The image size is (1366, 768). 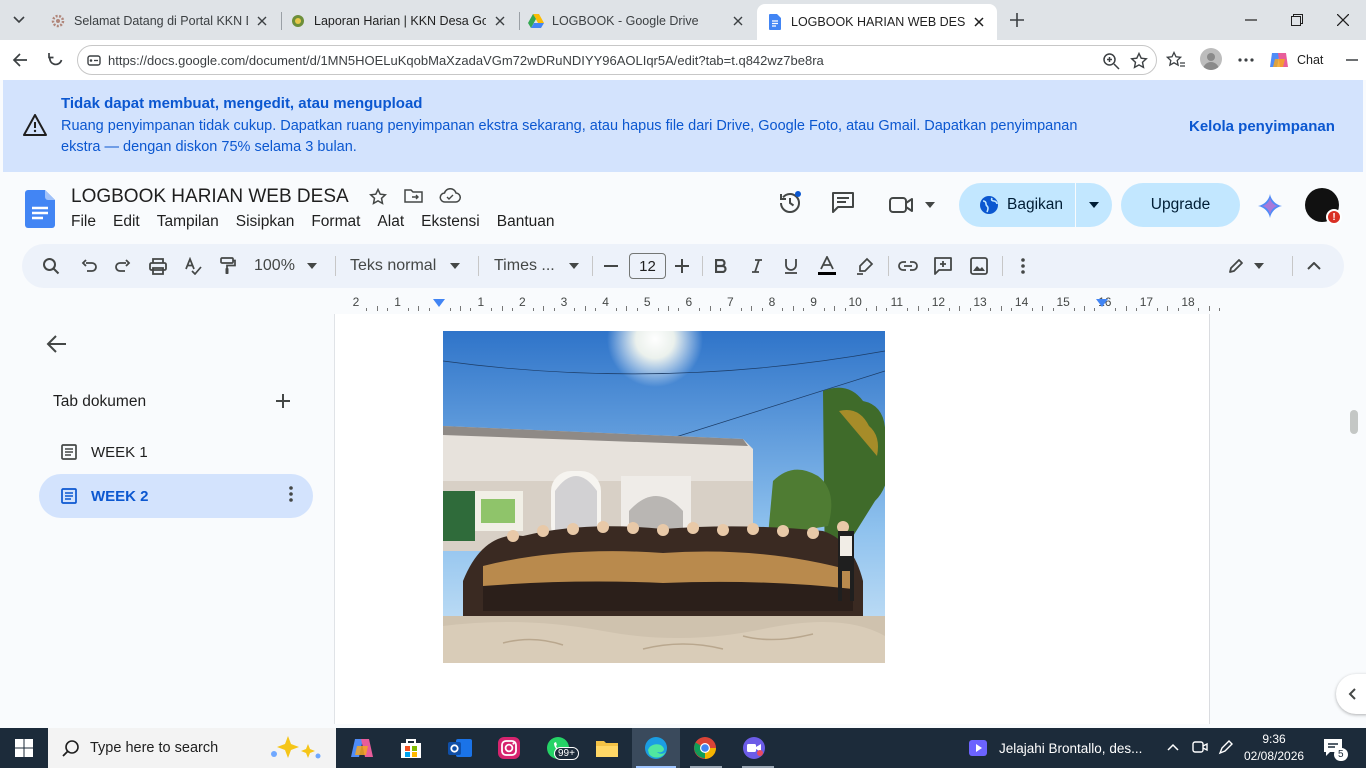 What do you see at coordinates (1343, 20) in the screenshot?
I see `close-window-button` at bounding box center [1343, 20].